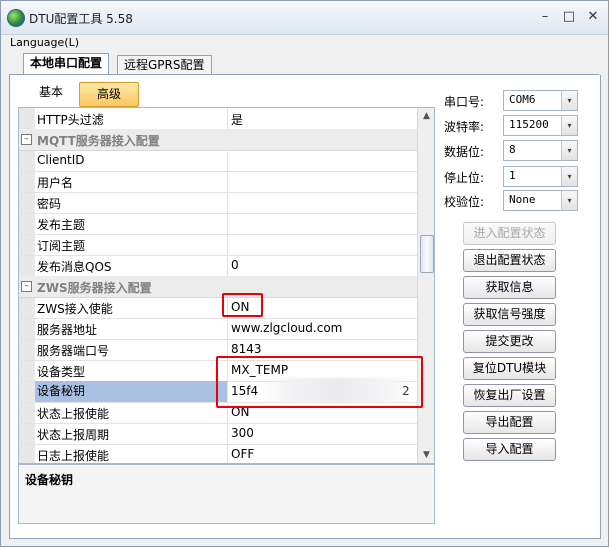 The image size is (609, 547). Describe the element at coordinates (218, 224) in the screenshot. I see `grid-property-row: 发布主题` at that location.